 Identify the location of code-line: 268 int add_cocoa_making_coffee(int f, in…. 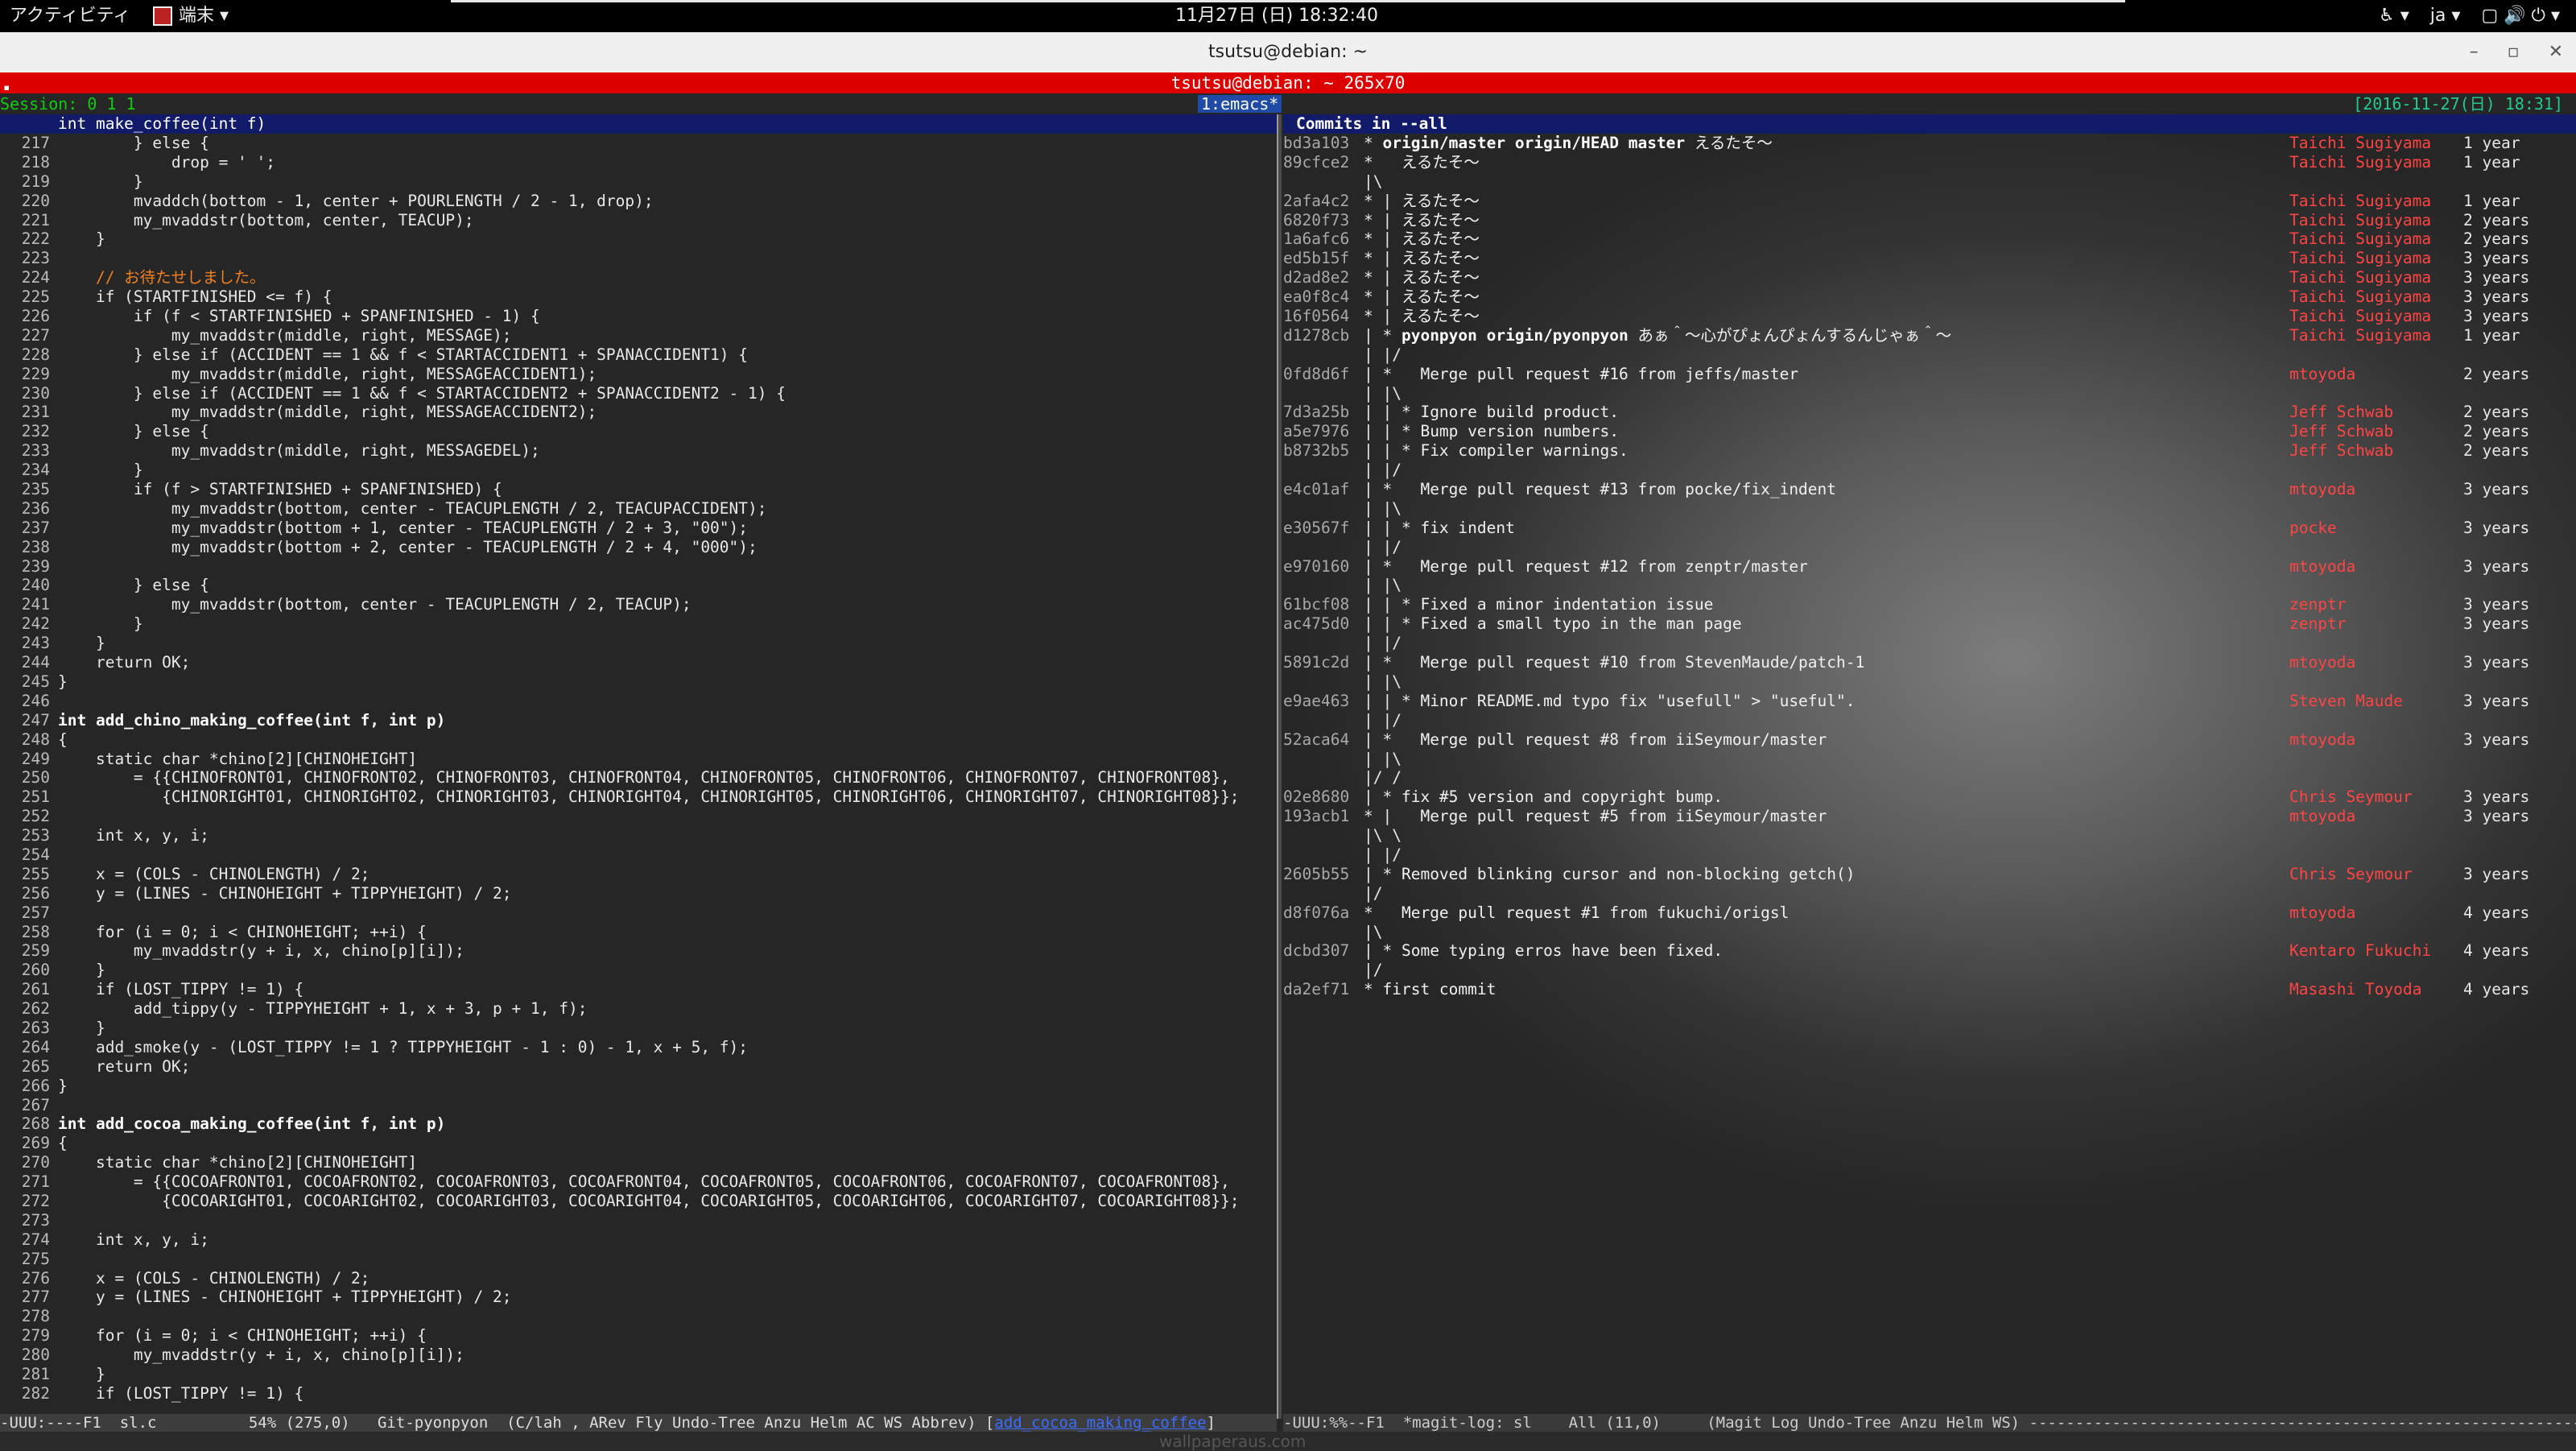
(638, 1124).